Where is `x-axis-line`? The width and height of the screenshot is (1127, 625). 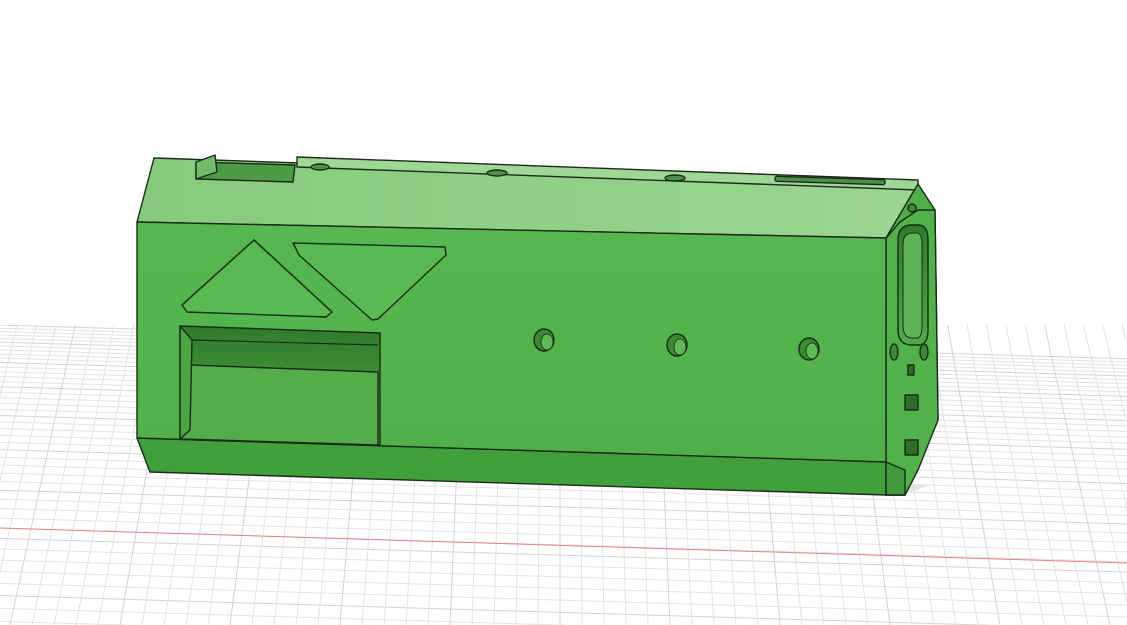
x-axis-line is located at coordinates (563, 545).